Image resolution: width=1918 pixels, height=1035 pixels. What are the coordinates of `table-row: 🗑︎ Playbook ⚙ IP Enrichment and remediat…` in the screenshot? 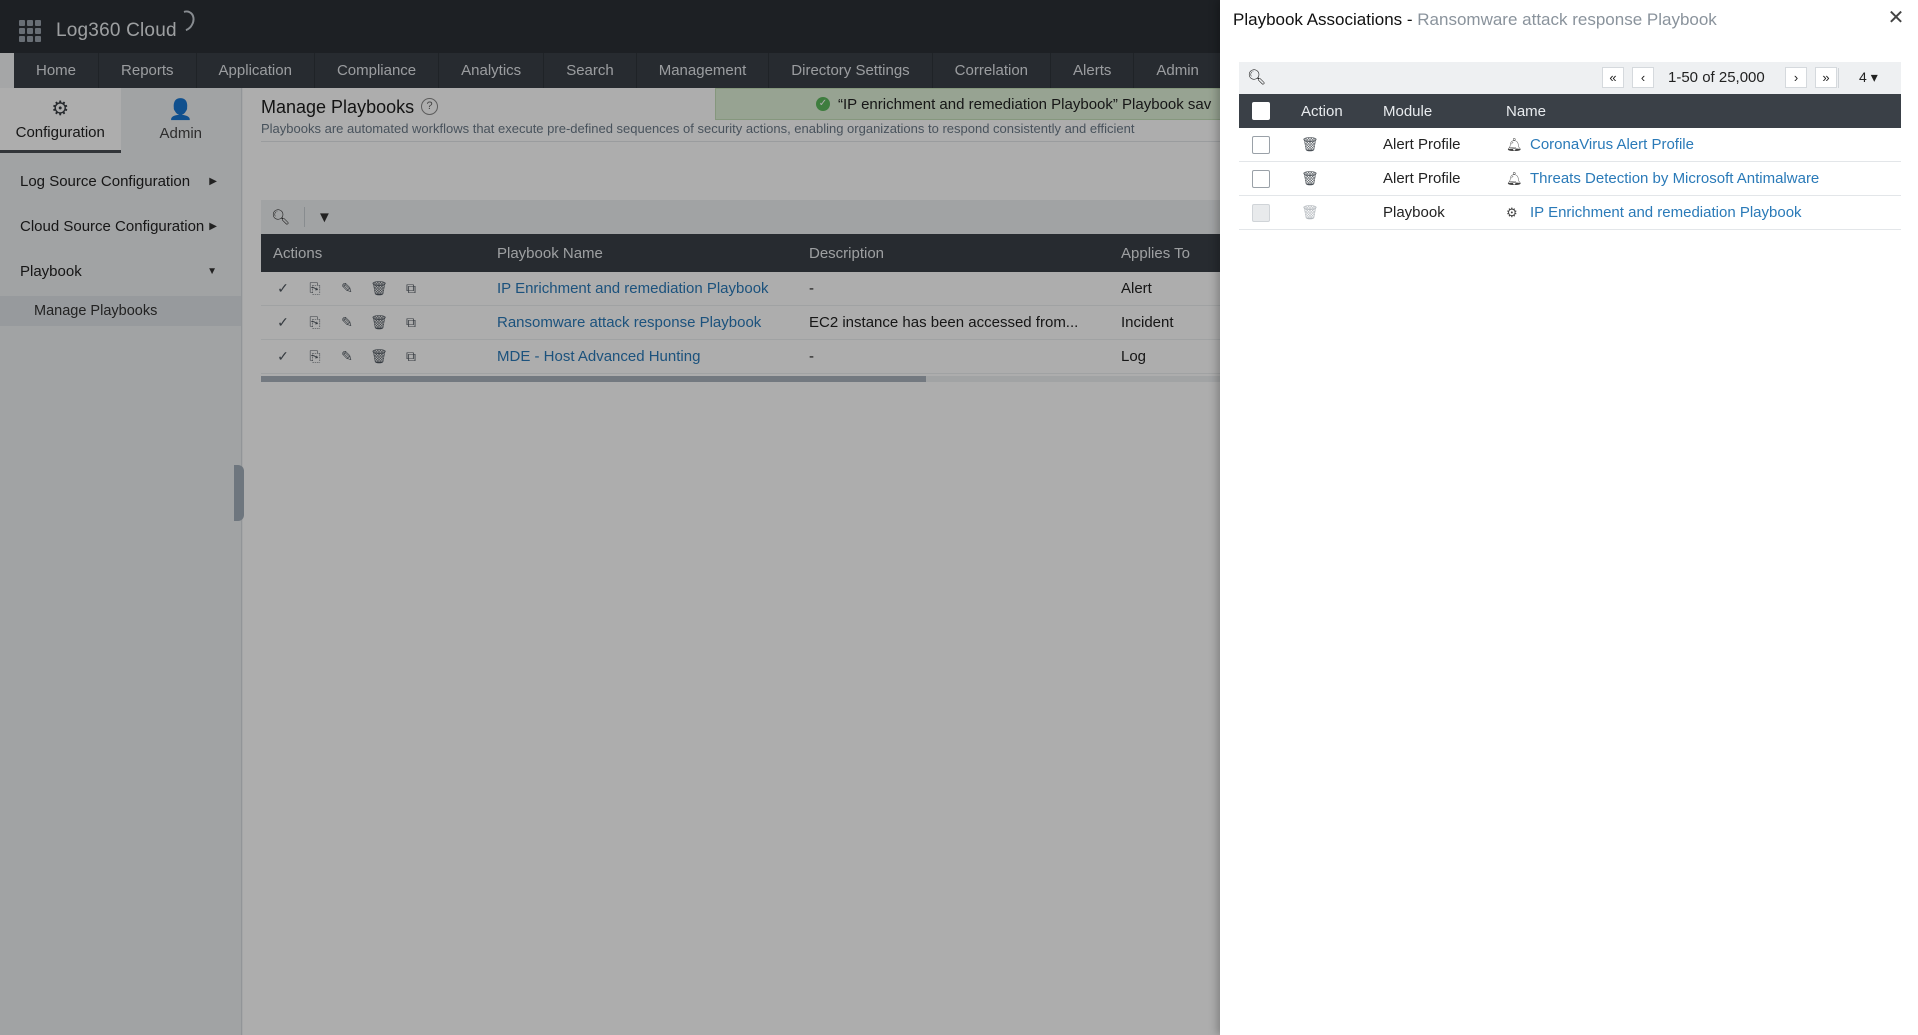 It's located at (1570, 213).